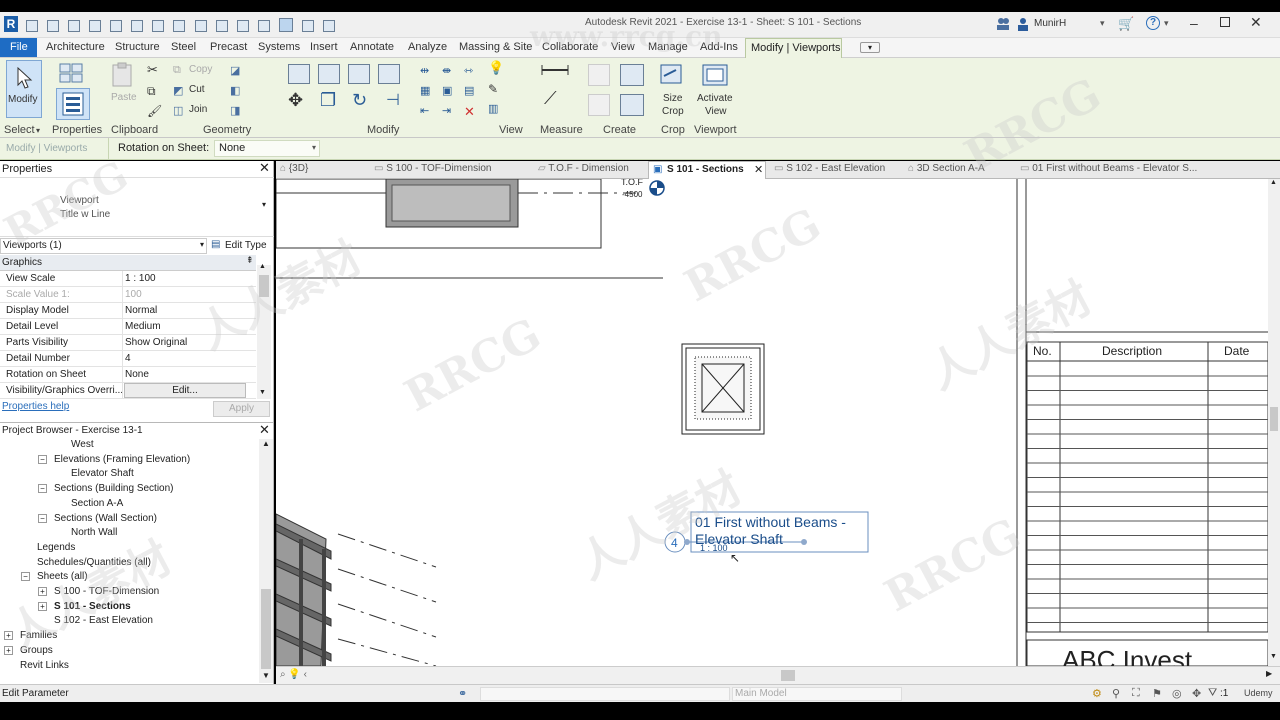  What do you see at coordinates (267, 148) in the screenshot?
I see `rotation-select: None ▾` at bounding box center [267, 148].